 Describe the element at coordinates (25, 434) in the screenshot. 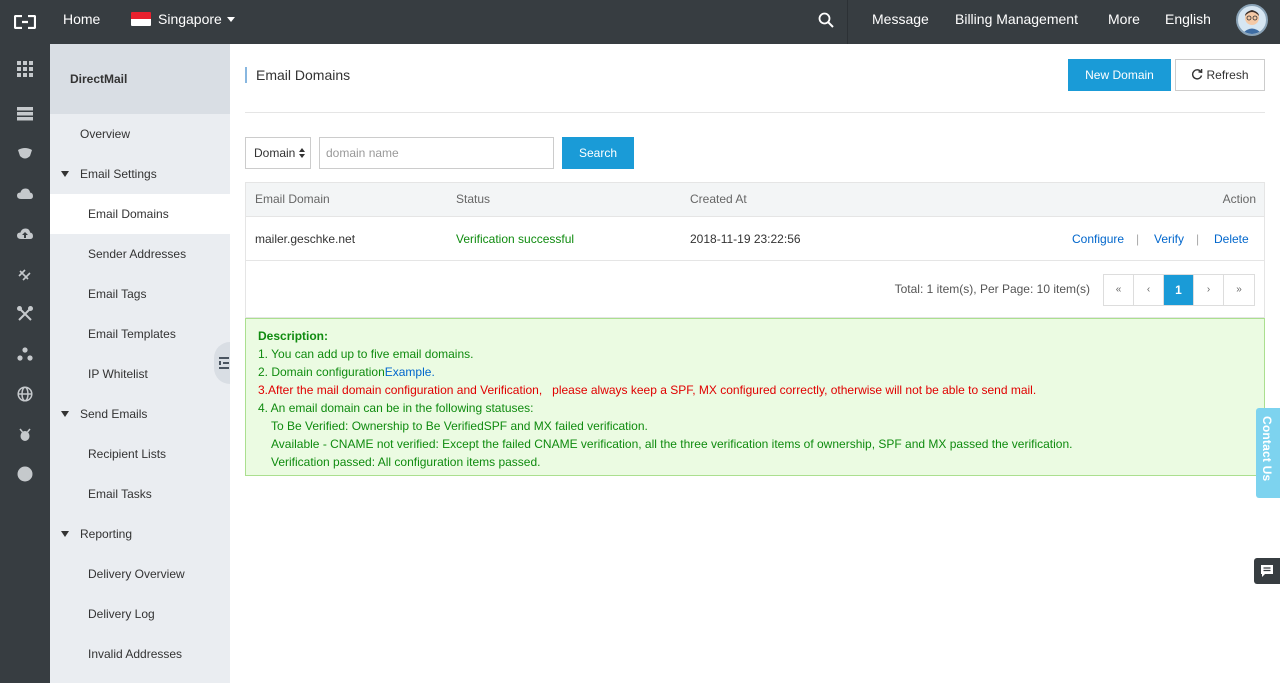

I see `bug-icon` at that location.